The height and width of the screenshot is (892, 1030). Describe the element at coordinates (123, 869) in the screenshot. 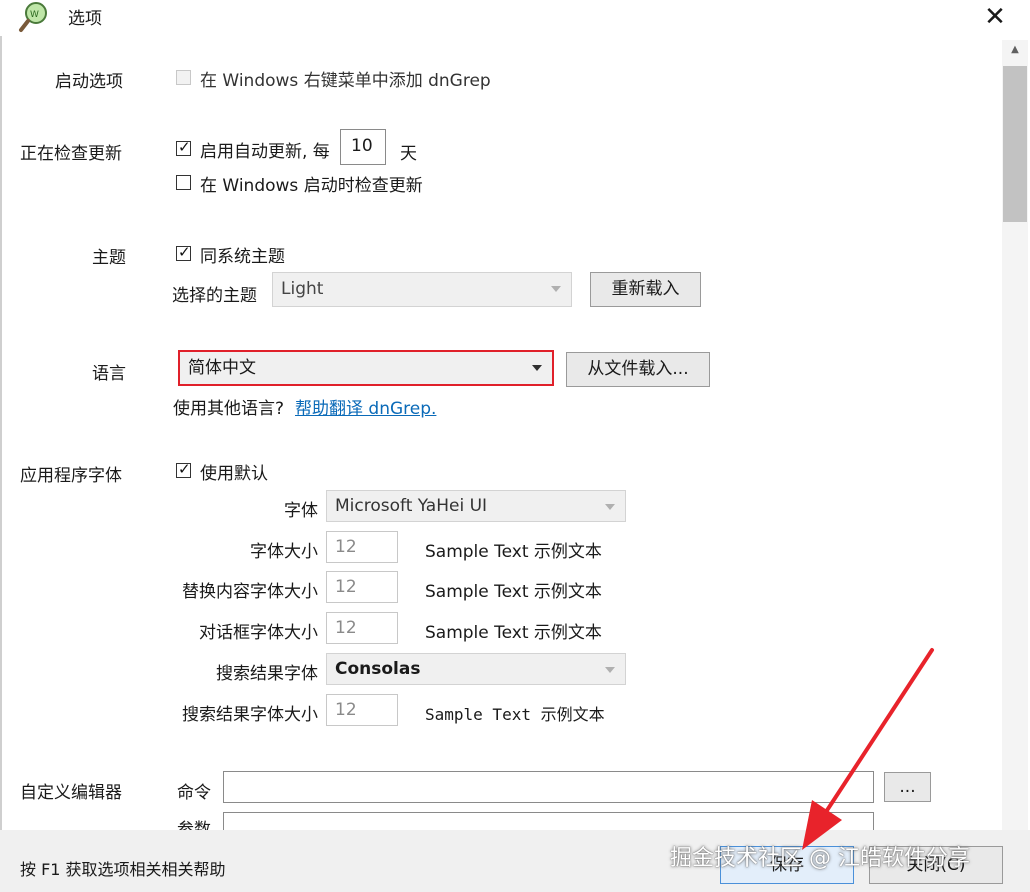

I see `help-hint-text: 按 F1 获取选项相关相关帮助` at that location.